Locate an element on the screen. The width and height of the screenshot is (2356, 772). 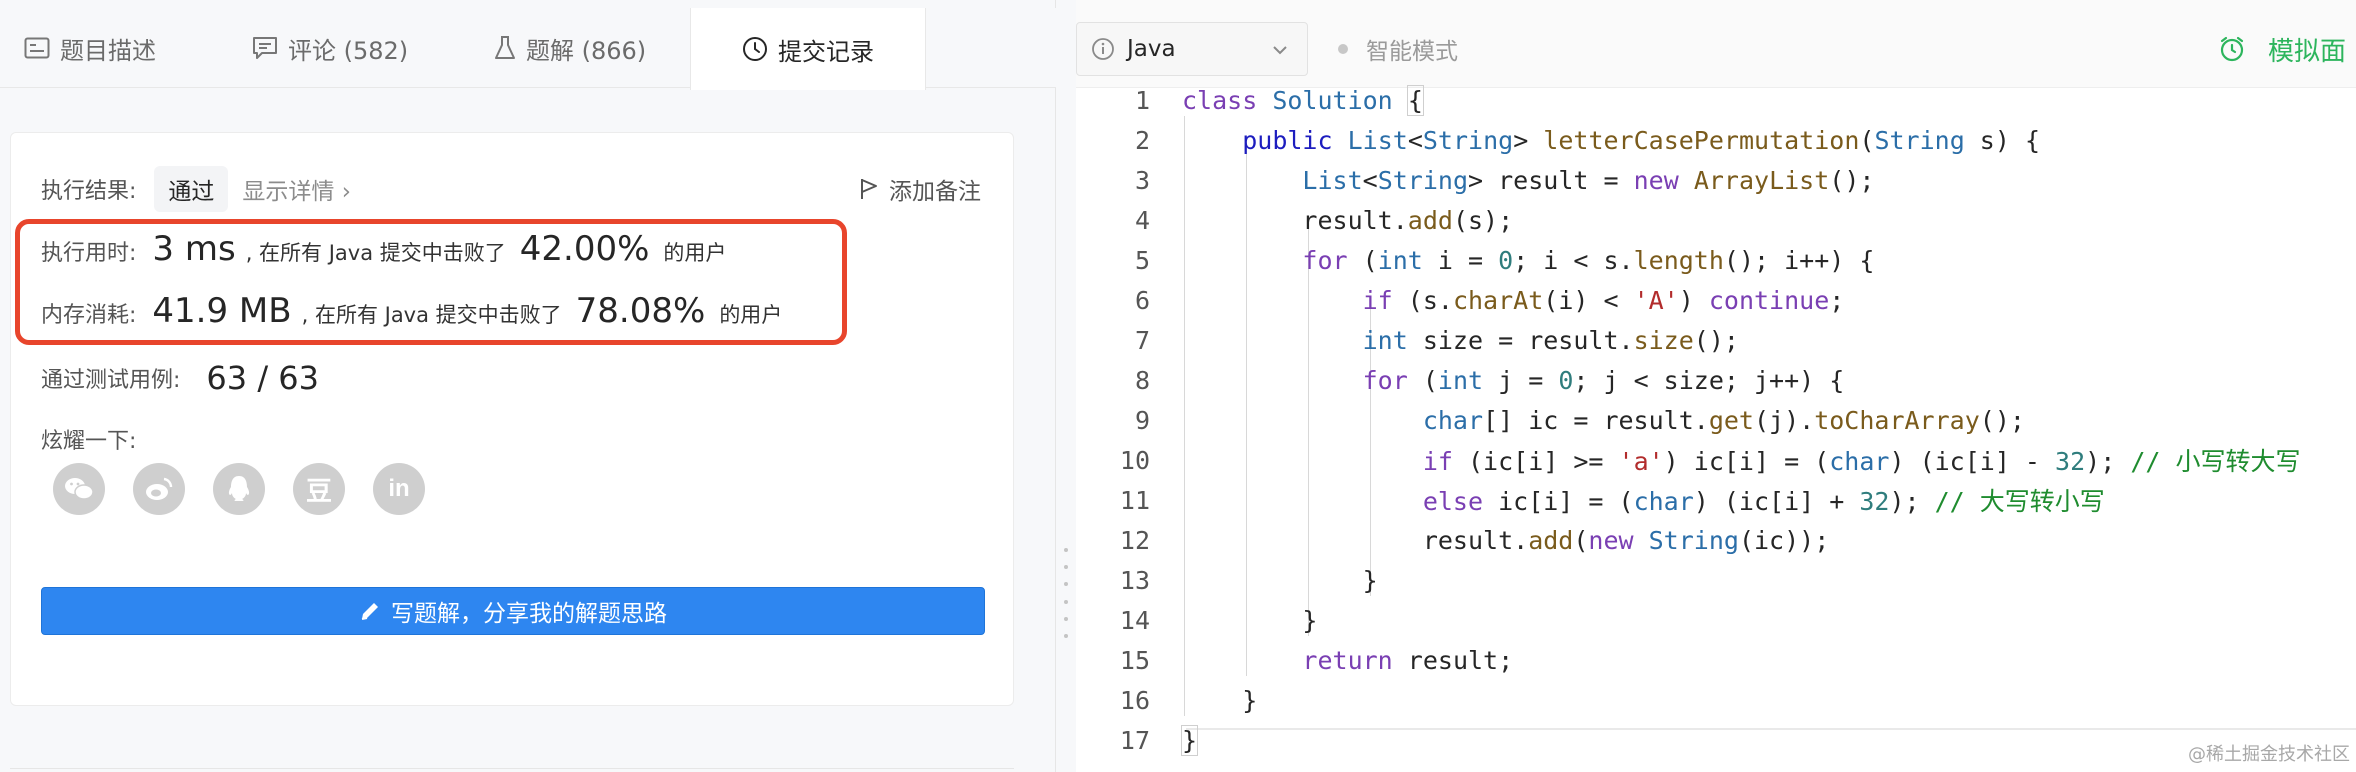
tab-submissions-label: 提交记录 is located at coordinates (826, 51).